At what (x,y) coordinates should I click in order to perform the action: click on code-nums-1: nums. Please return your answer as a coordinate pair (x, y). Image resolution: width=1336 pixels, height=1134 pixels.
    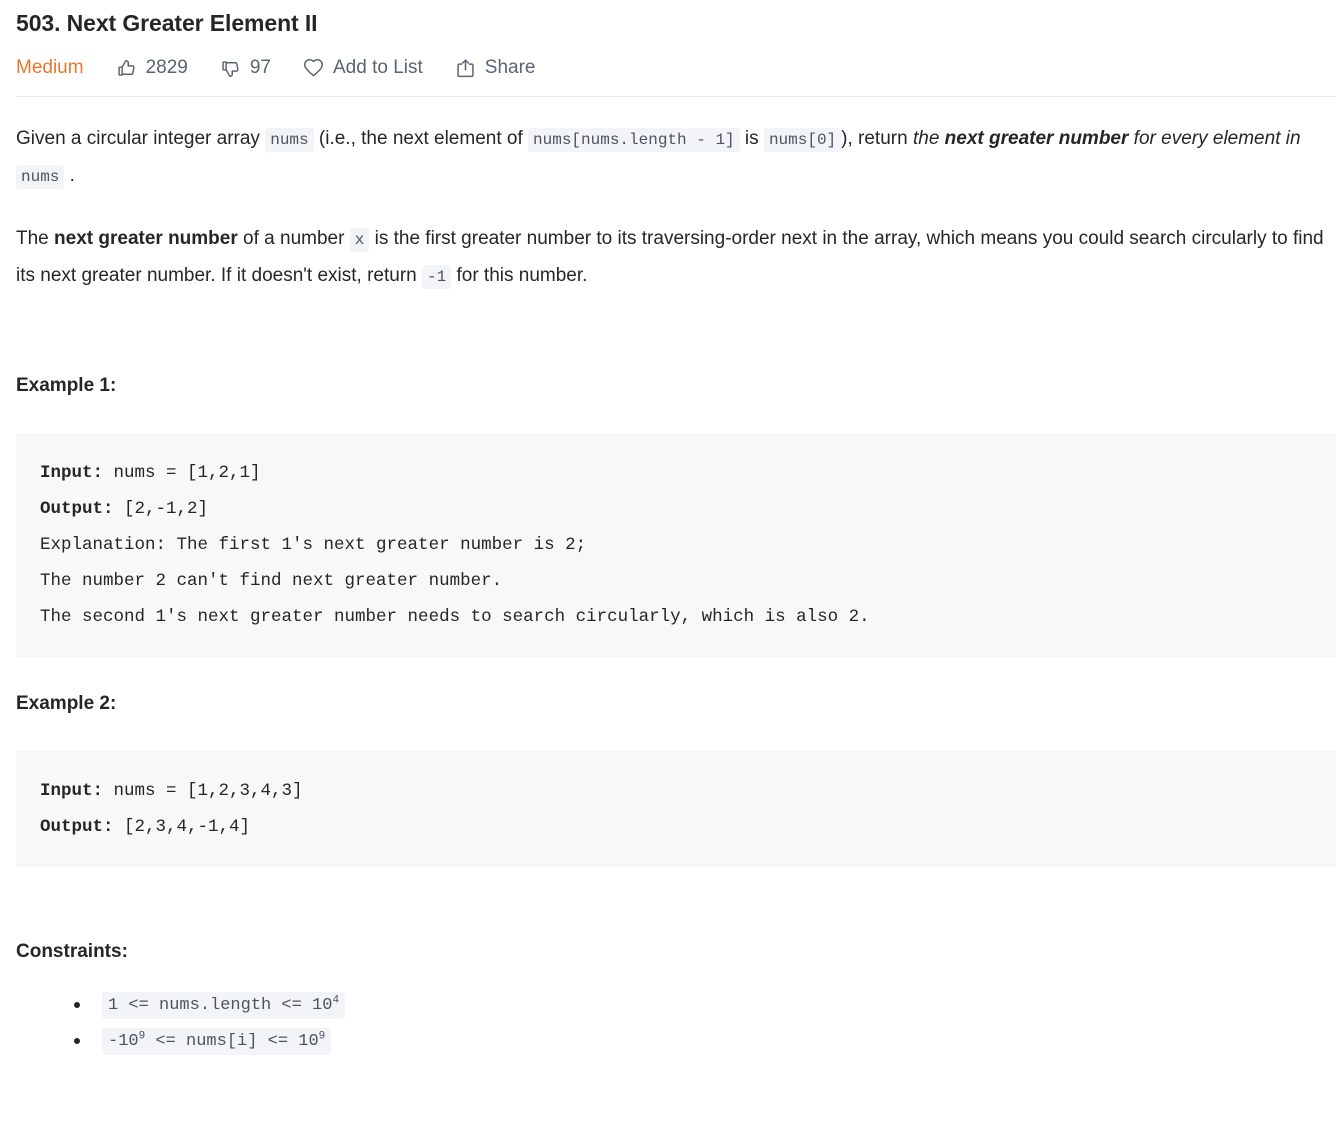
    Looking at the image, I should click on (289, 140).